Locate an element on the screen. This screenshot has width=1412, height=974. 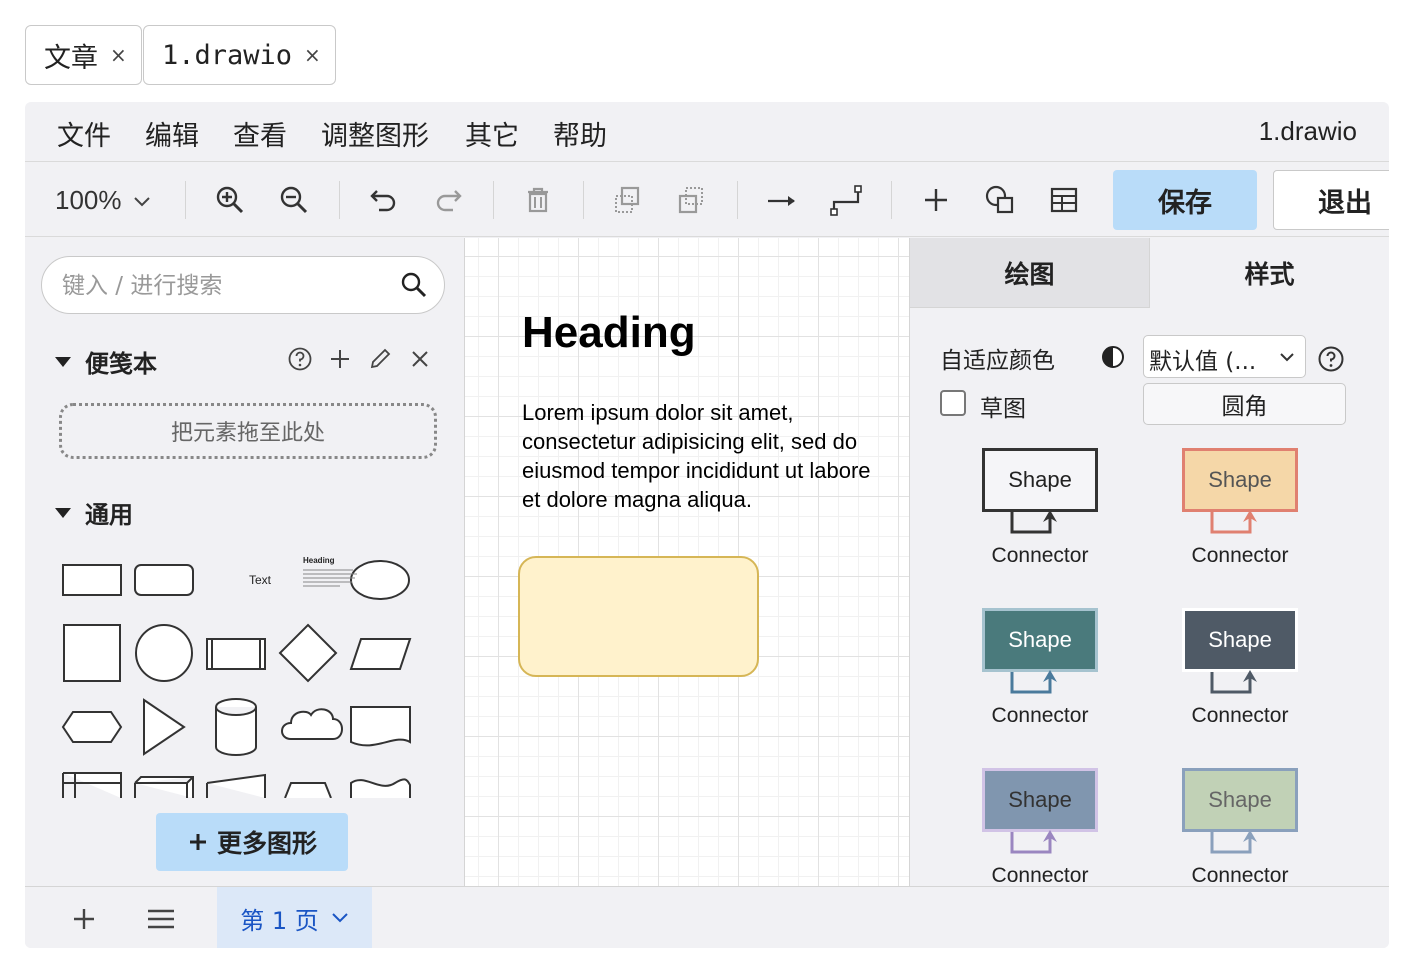
connection-arrow-icon is located at coordinates (782, 200).